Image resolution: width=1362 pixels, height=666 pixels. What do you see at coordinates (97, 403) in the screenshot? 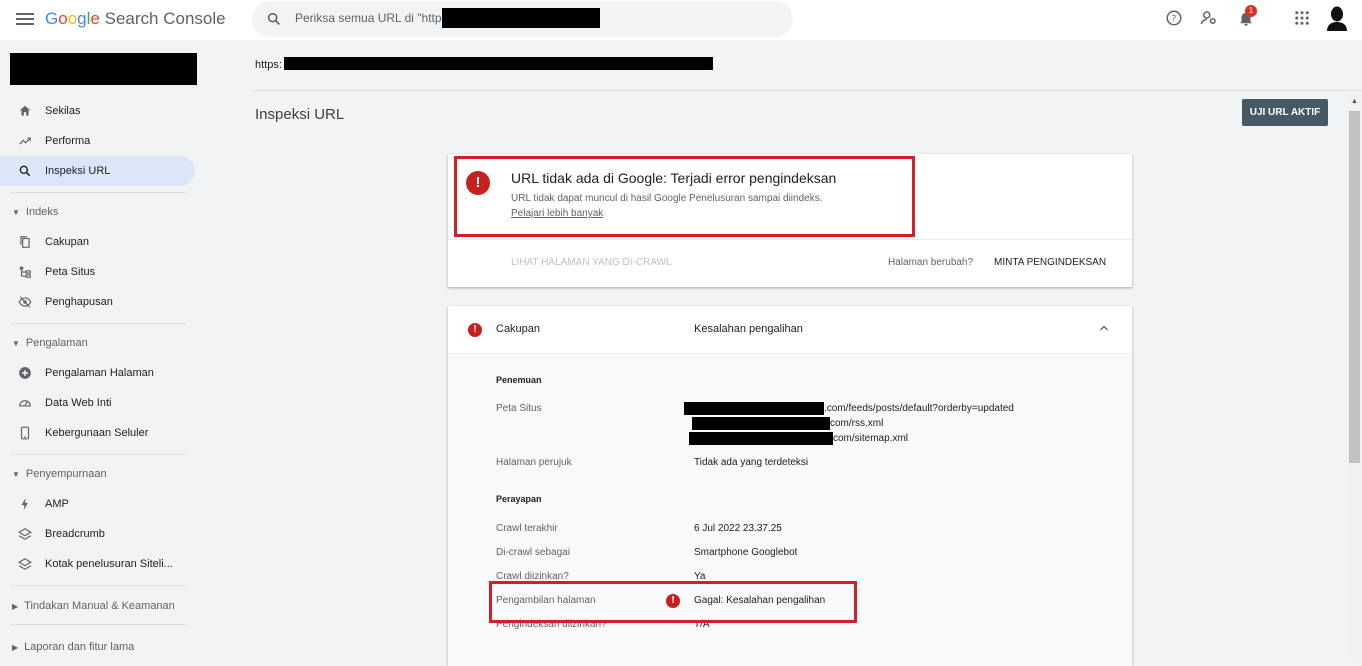
I see `sidebar-item-core-web-vitals: Data Web Inti` at bounding box center [97, 403].